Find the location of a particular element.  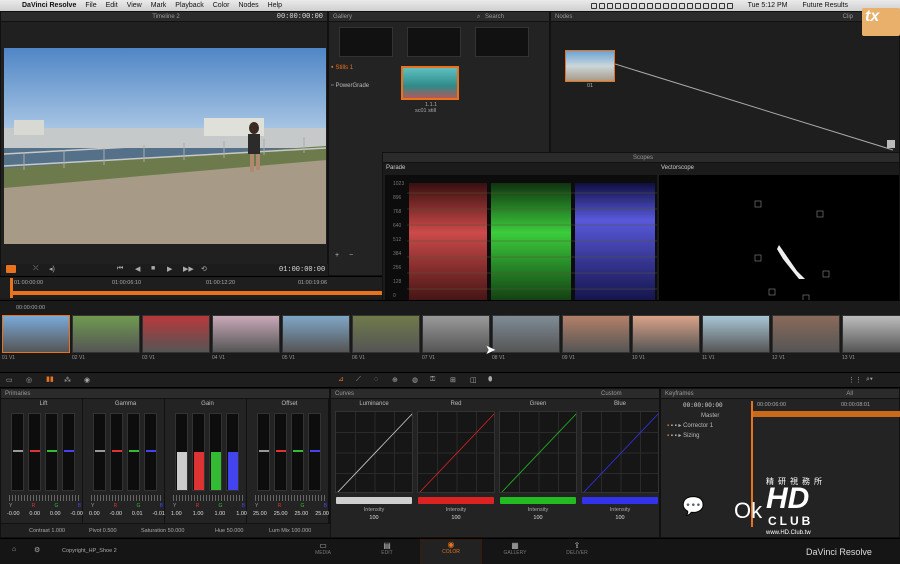

motion-icon: ◉ is located at coordinates (87, 380).